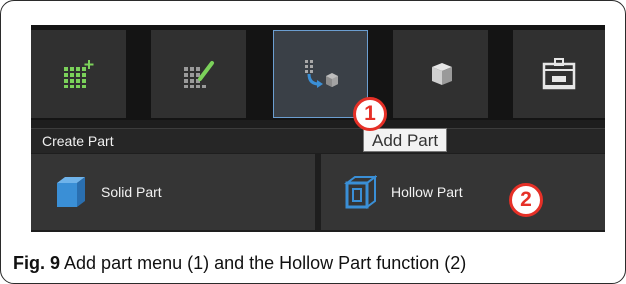  I want to click on cube-icon, so click(441, 74).